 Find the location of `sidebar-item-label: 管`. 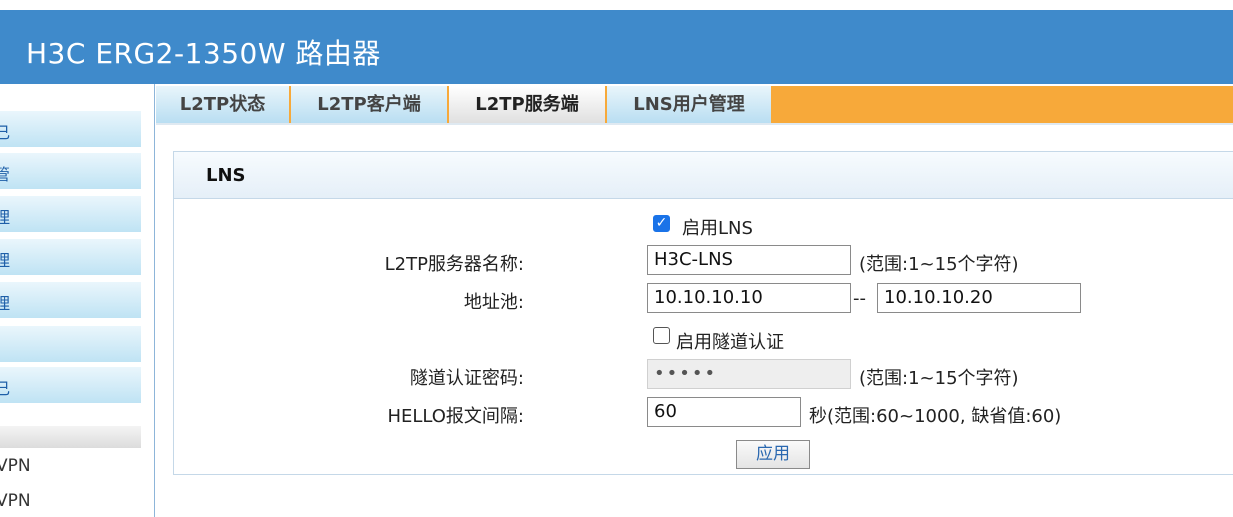

sidebar-item-label: 管 is located at coordinates (5, 173).